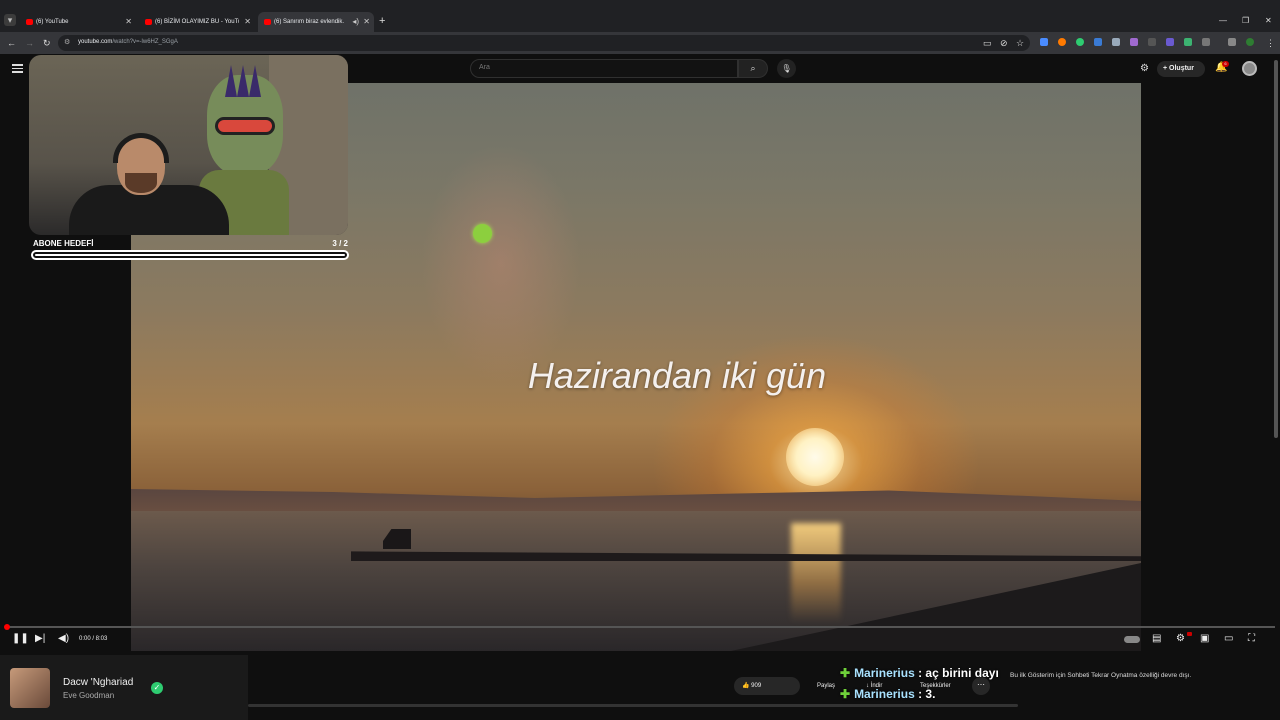  What do you see at coordinates (128, 42) in the screenshot?
I see `url-text: youtube.com/watch?v=-lw6HZ_SGgA` at bounding box center [128, 42].